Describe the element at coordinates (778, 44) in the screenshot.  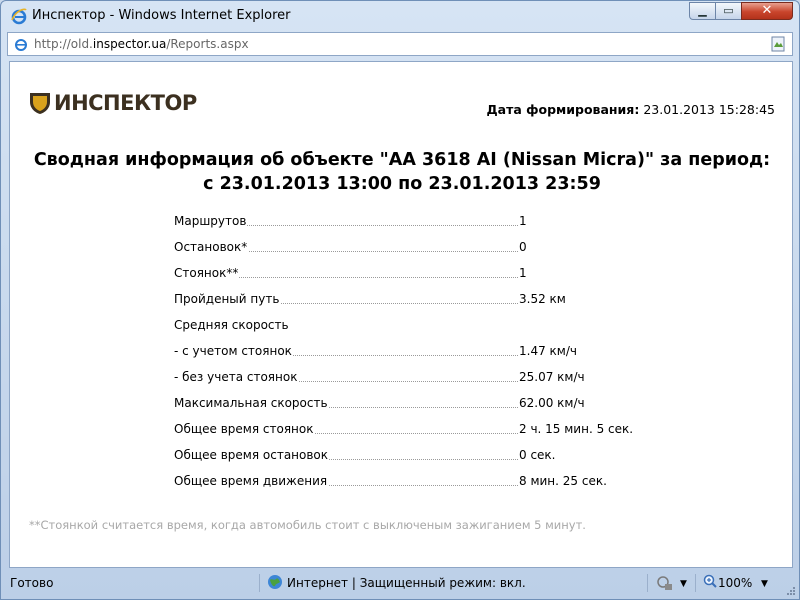
I see `compatibility-view-icon` at that location.